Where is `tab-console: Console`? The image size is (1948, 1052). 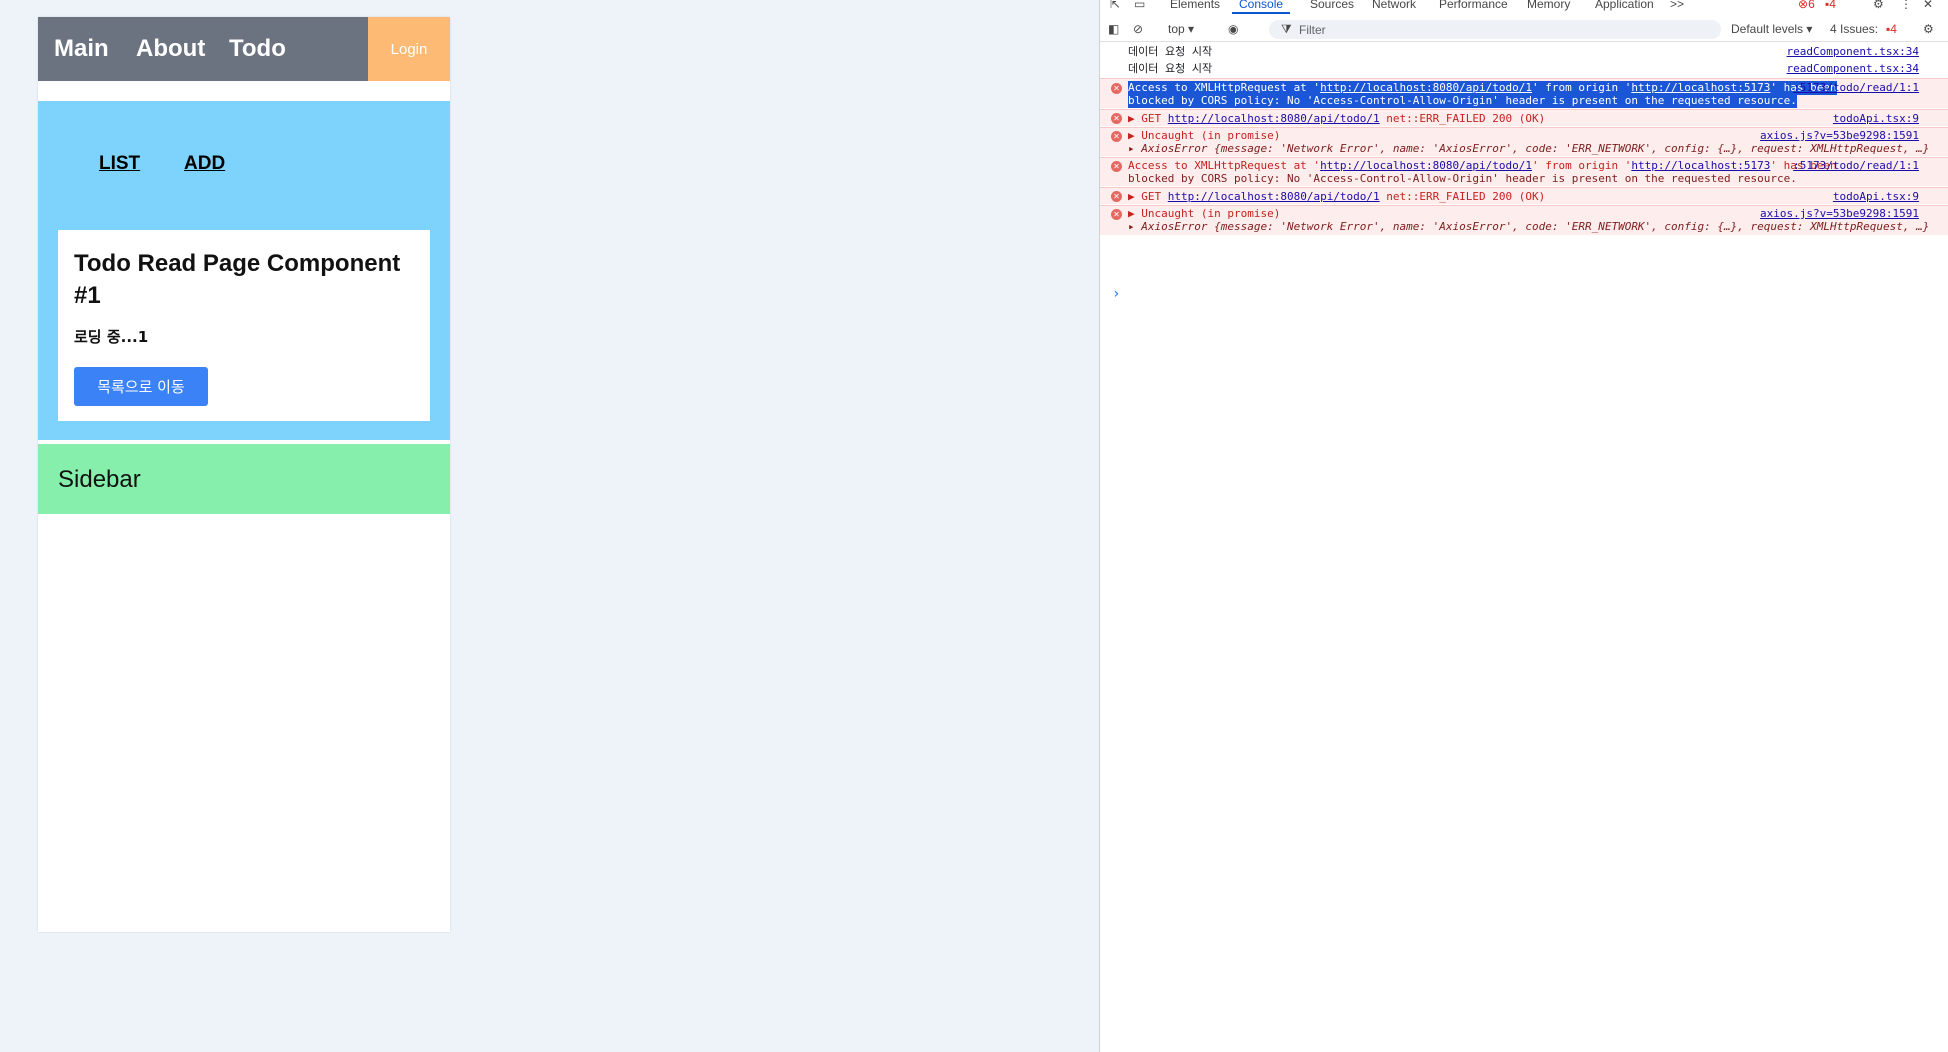
tab-console: Console is located at coordinates (1261, 5).